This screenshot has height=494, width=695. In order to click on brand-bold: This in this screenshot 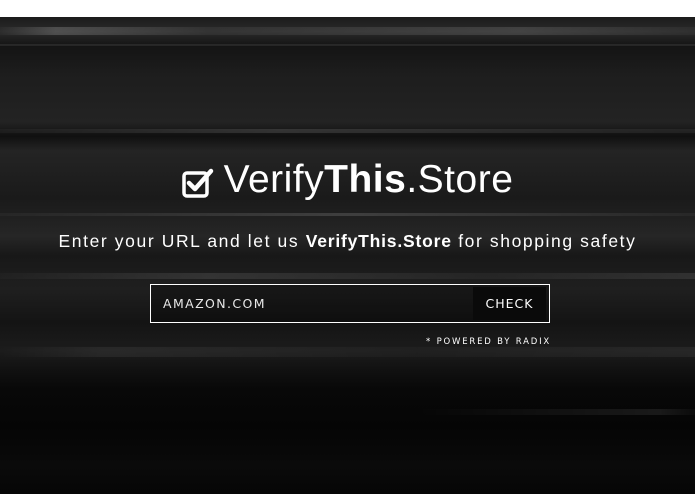, I will do `click(365, 179)`.